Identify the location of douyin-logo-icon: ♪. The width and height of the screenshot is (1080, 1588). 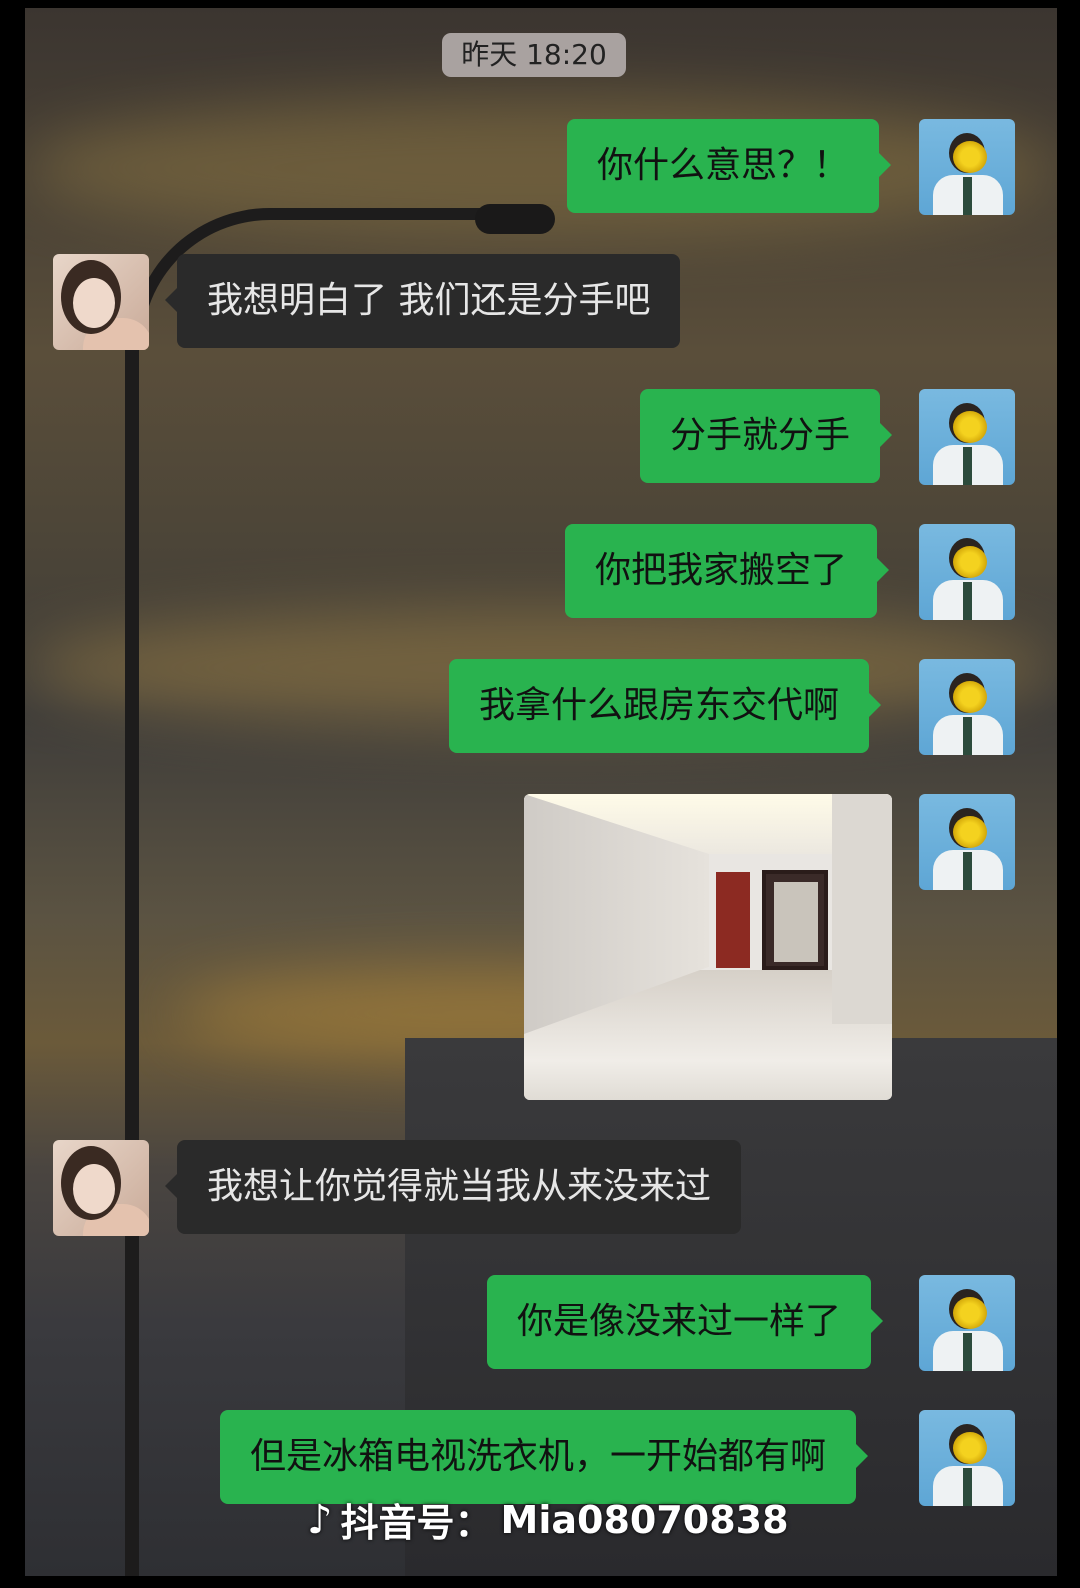
(320, 1519).